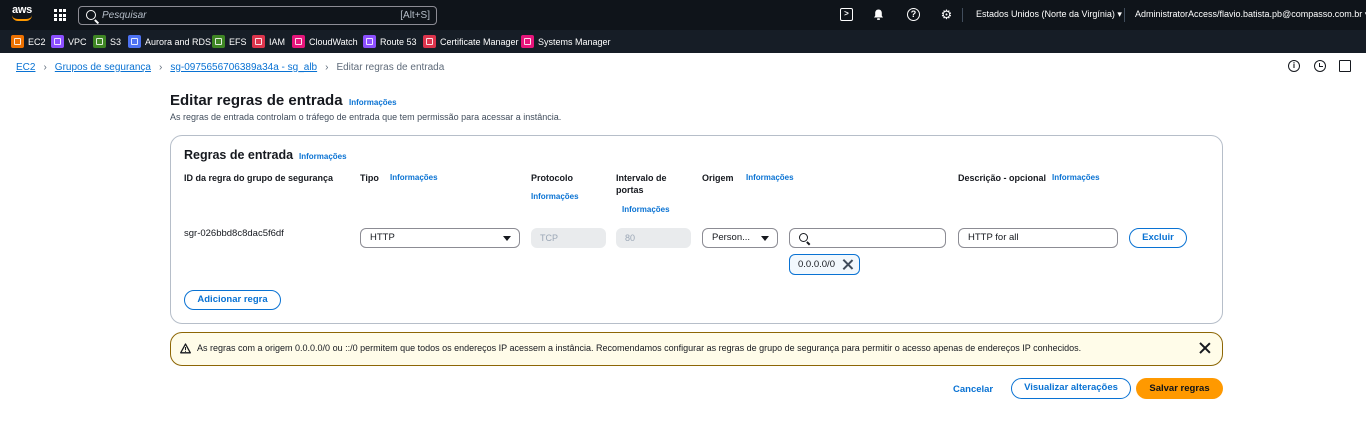 The width and height of the screenshot is (1366, 426). I want to click on history-clock-icon, so click(1320, 66).